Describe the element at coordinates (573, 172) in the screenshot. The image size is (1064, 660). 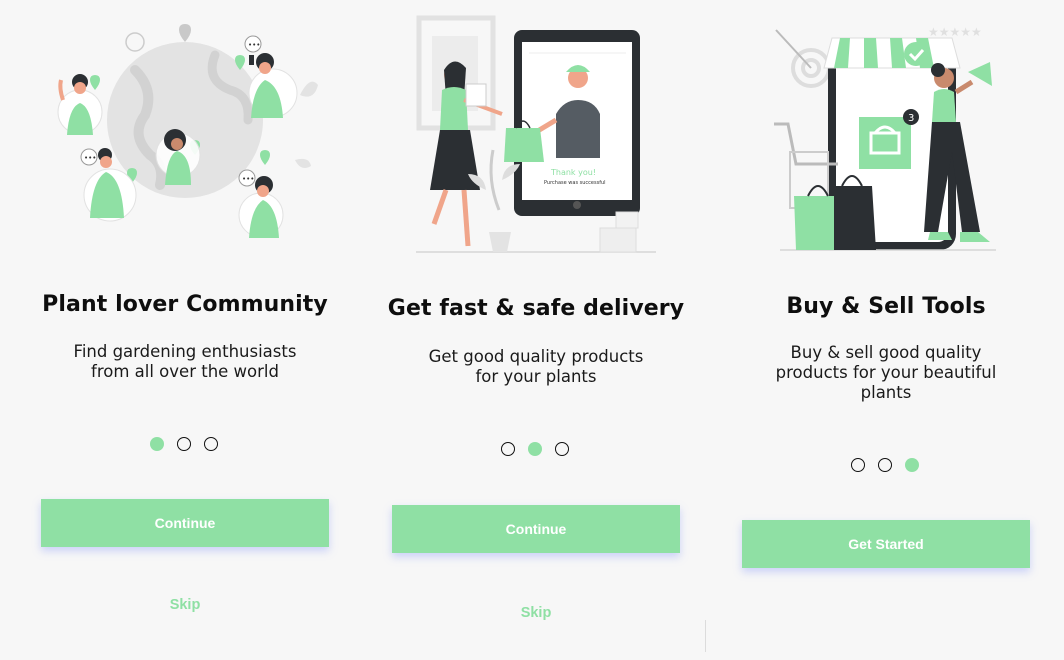
I see `thank-you-text: Thank you!` at that location.